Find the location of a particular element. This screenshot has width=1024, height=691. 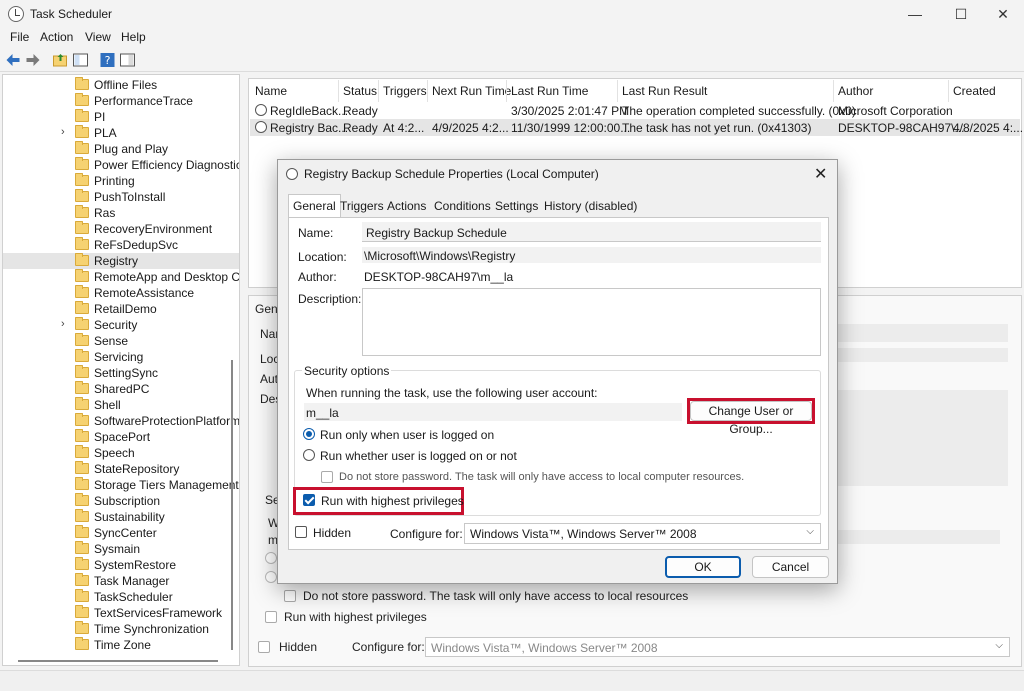

tree-item: Time Synchronization is located at coordinates (121, 629).